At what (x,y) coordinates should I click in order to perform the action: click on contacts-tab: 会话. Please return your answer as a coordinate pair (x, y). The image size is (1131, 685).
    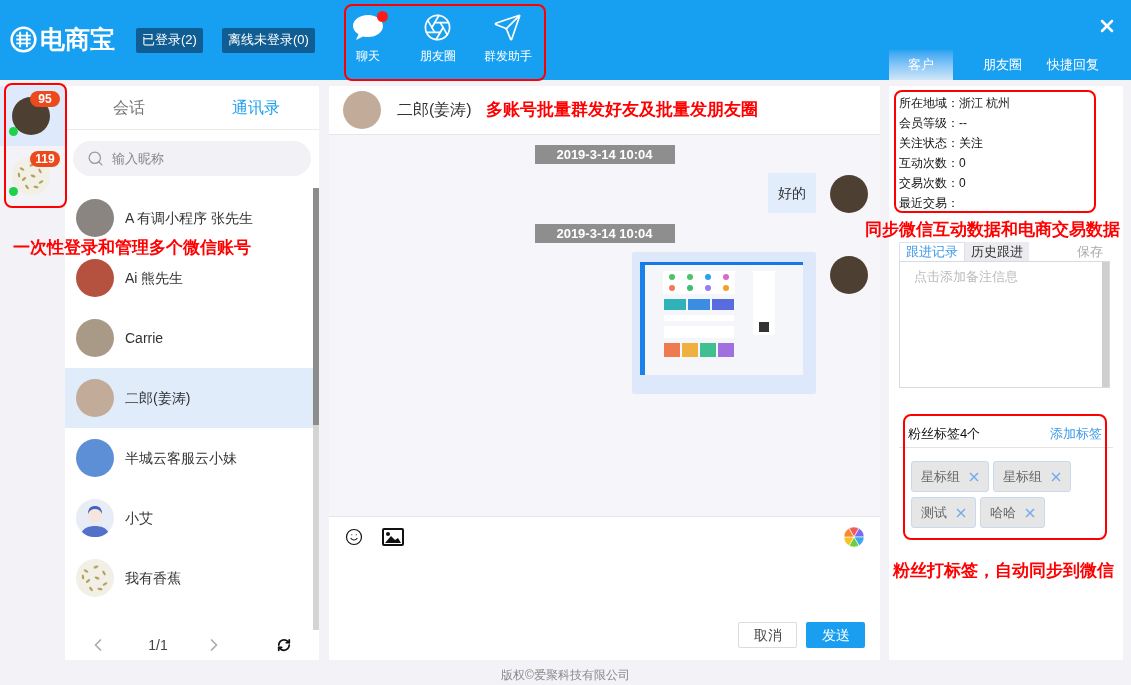
    Looking at the image, I should click on (128, 107).